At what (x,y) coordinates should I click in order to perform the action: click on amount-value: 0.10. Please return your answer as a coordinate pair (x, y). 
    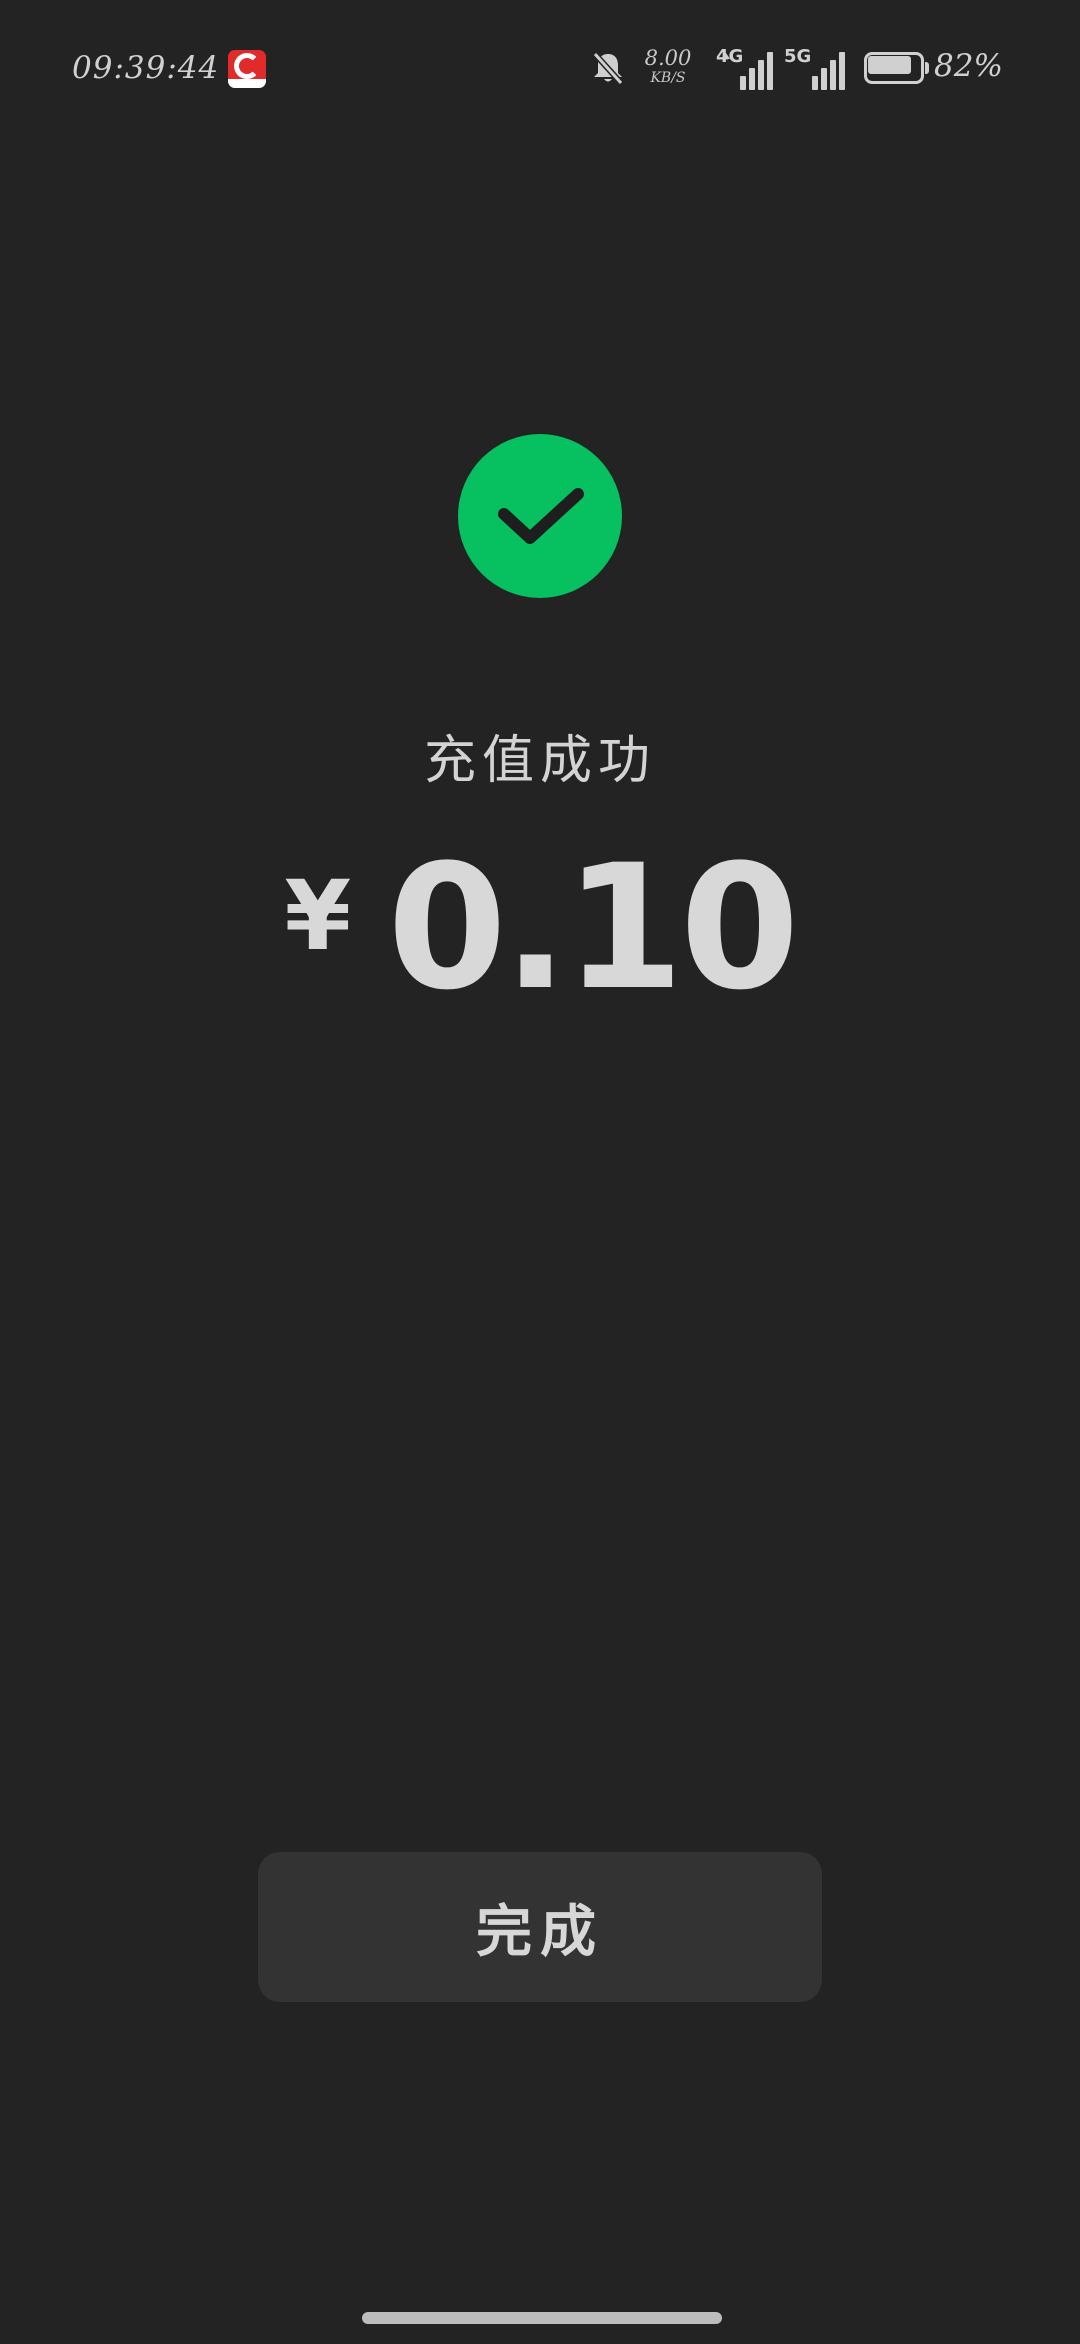
    Looking at the image, I should click on (593, 927).